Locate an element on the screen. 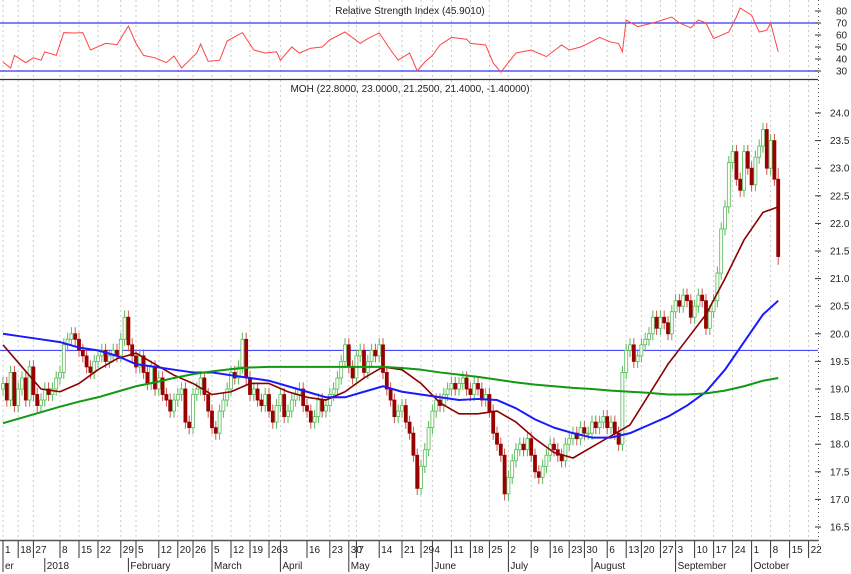  price-tick-label: 21.5 is located at coordinates (840, 252).